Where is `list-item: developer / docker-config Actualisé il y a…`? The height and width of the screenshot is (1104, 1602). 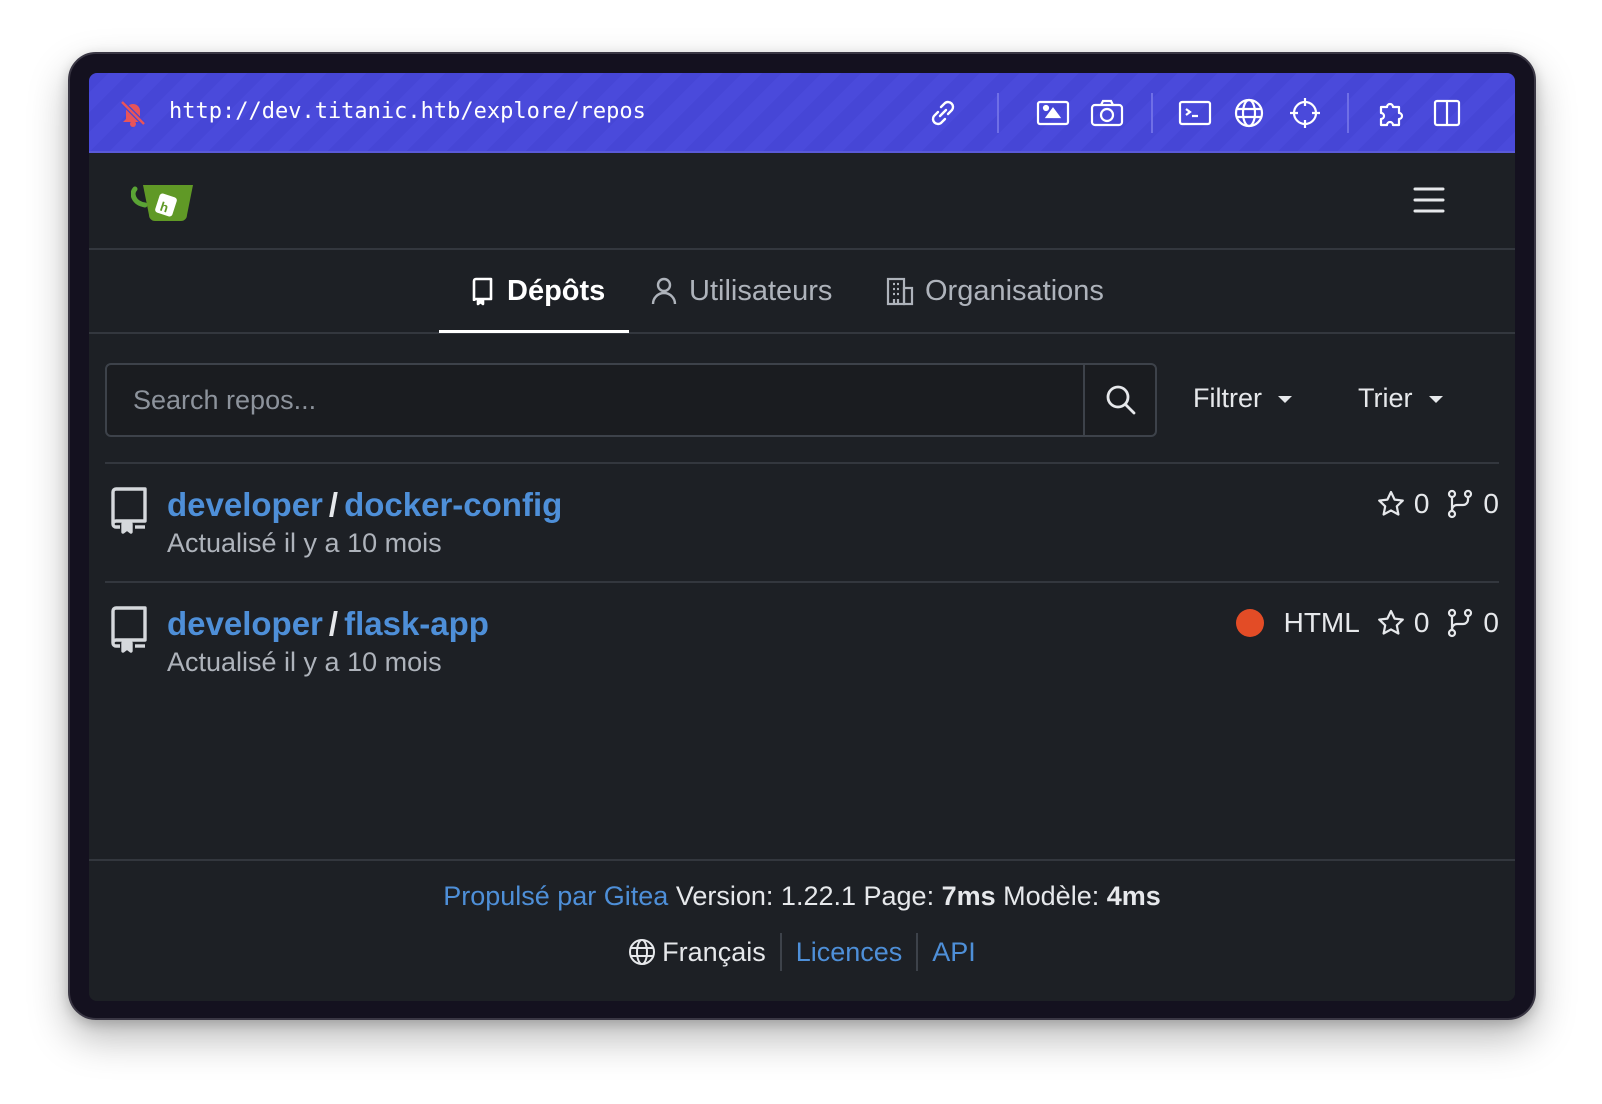 list-item: developer / docker-config Actualisé il y a… is located at coordinates (802, 523).